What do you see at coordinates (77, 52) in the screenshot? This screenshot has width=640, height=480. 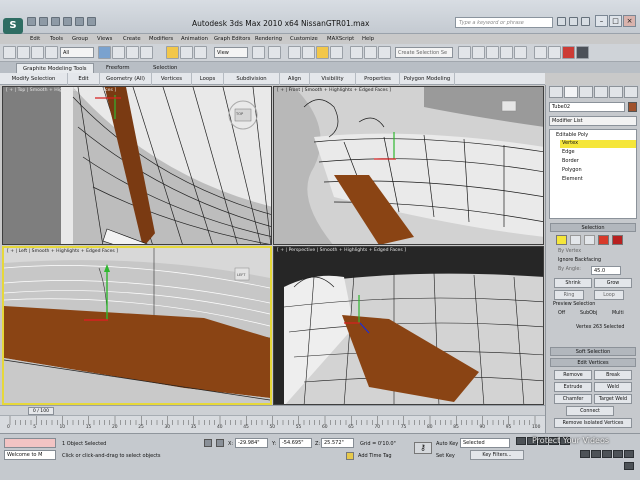 I see `selection-filter-dropdown: All` at bounding box center [77, 52].